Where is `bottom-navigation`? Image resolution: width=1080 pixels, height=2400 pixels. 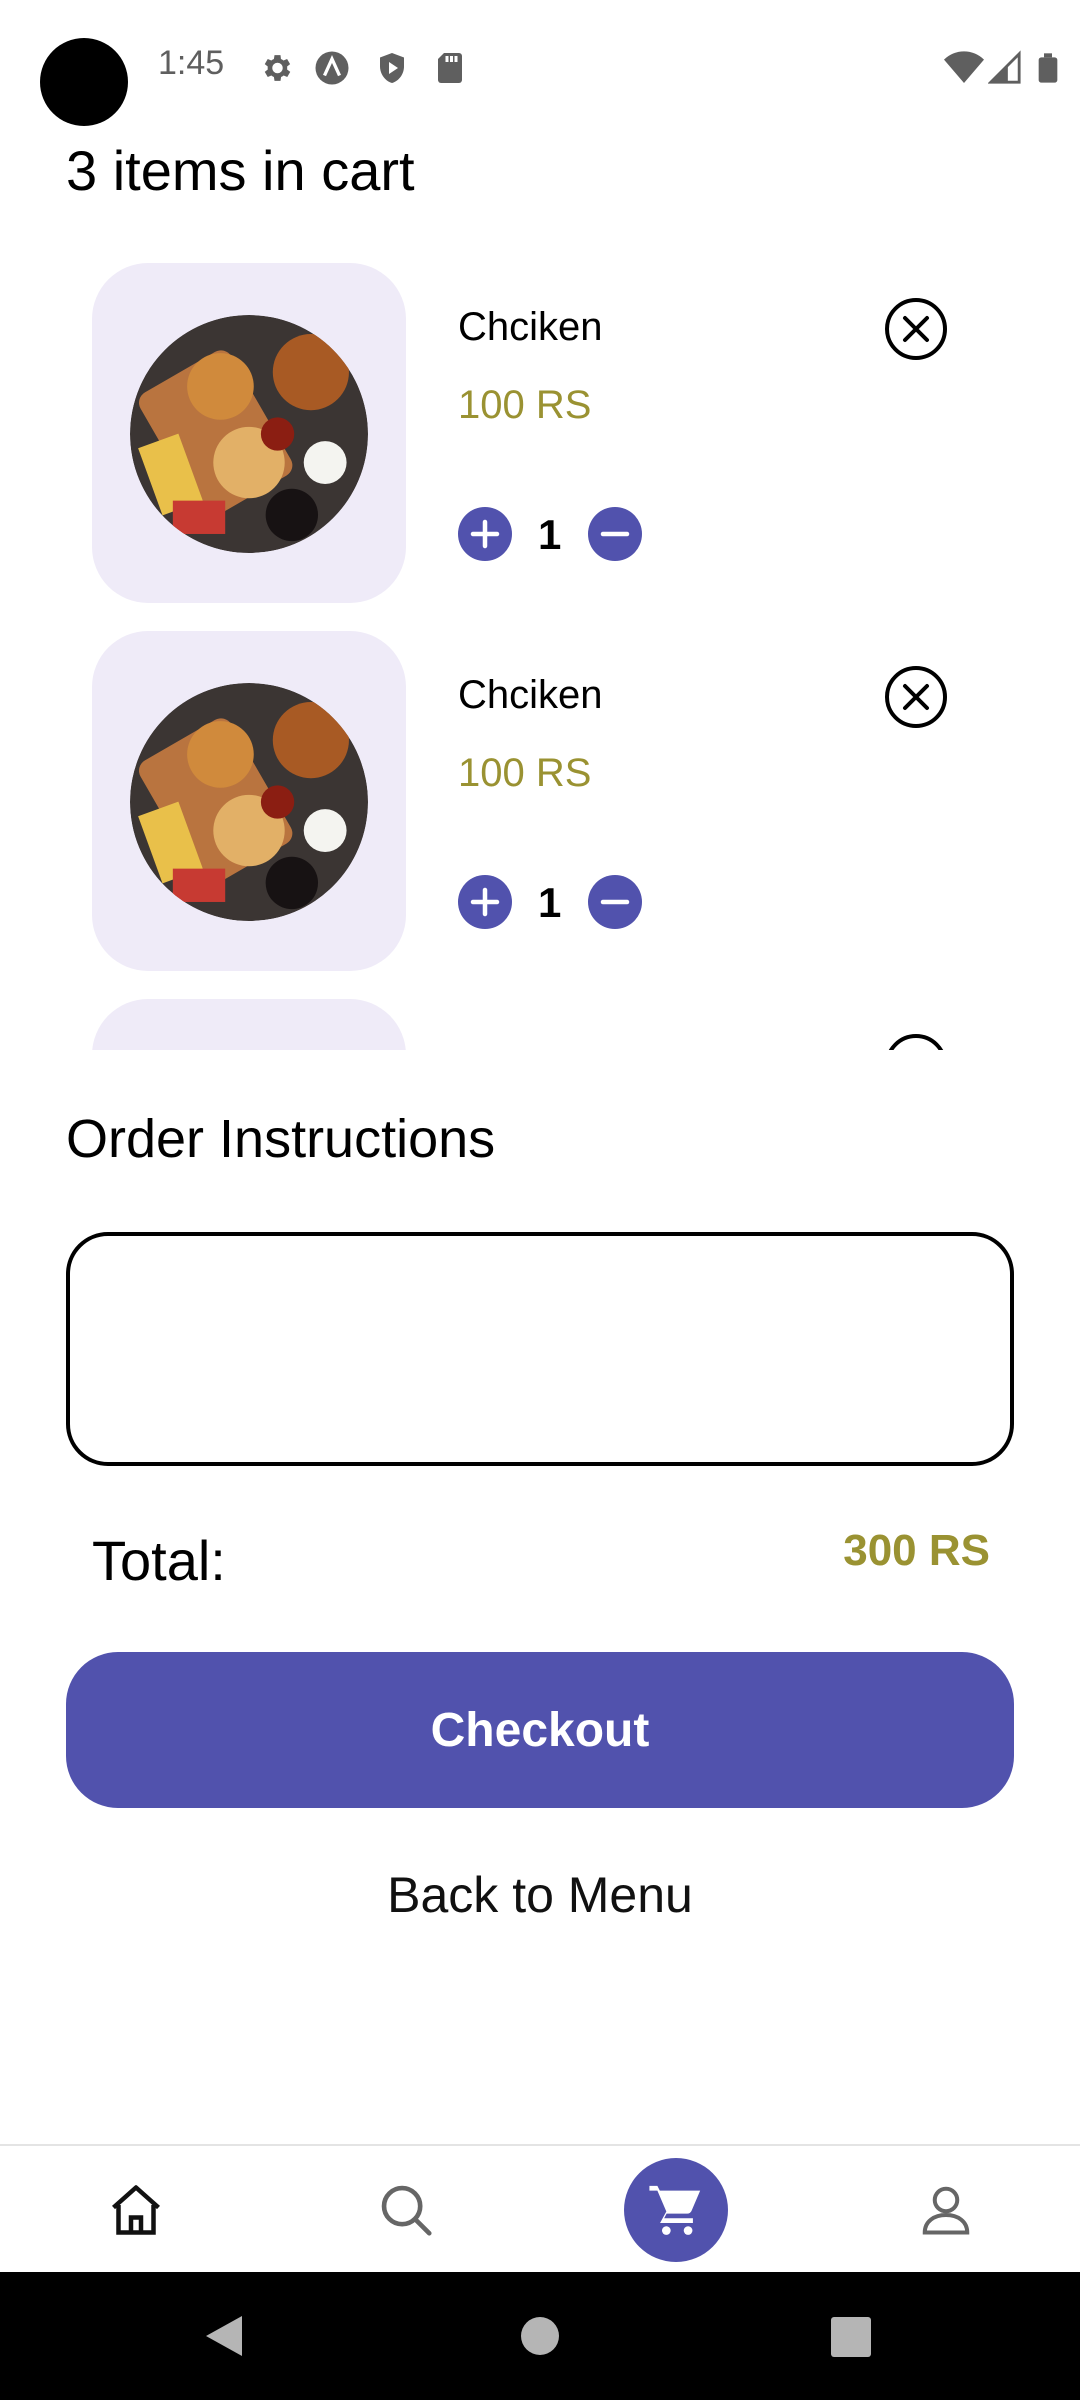
bottom-navigation is located at coordinates (540, 2209).